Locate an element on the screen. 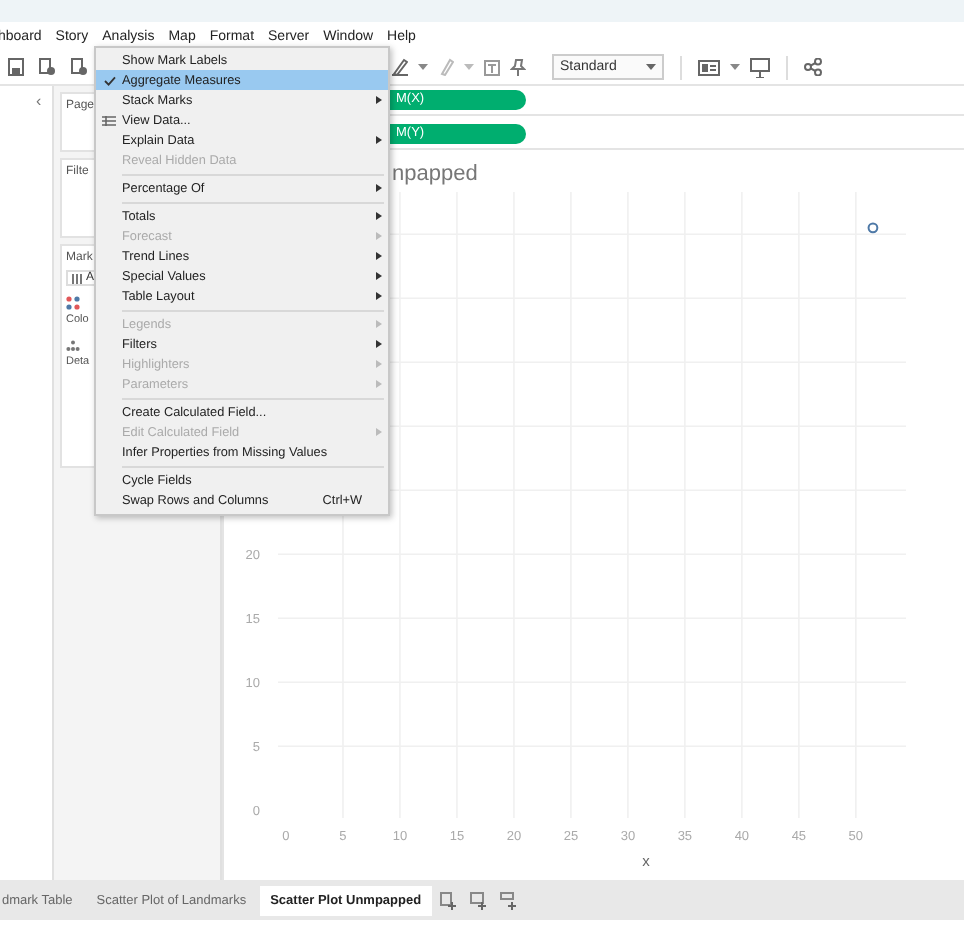  presentation-icon is located at coordinates (760, 67).